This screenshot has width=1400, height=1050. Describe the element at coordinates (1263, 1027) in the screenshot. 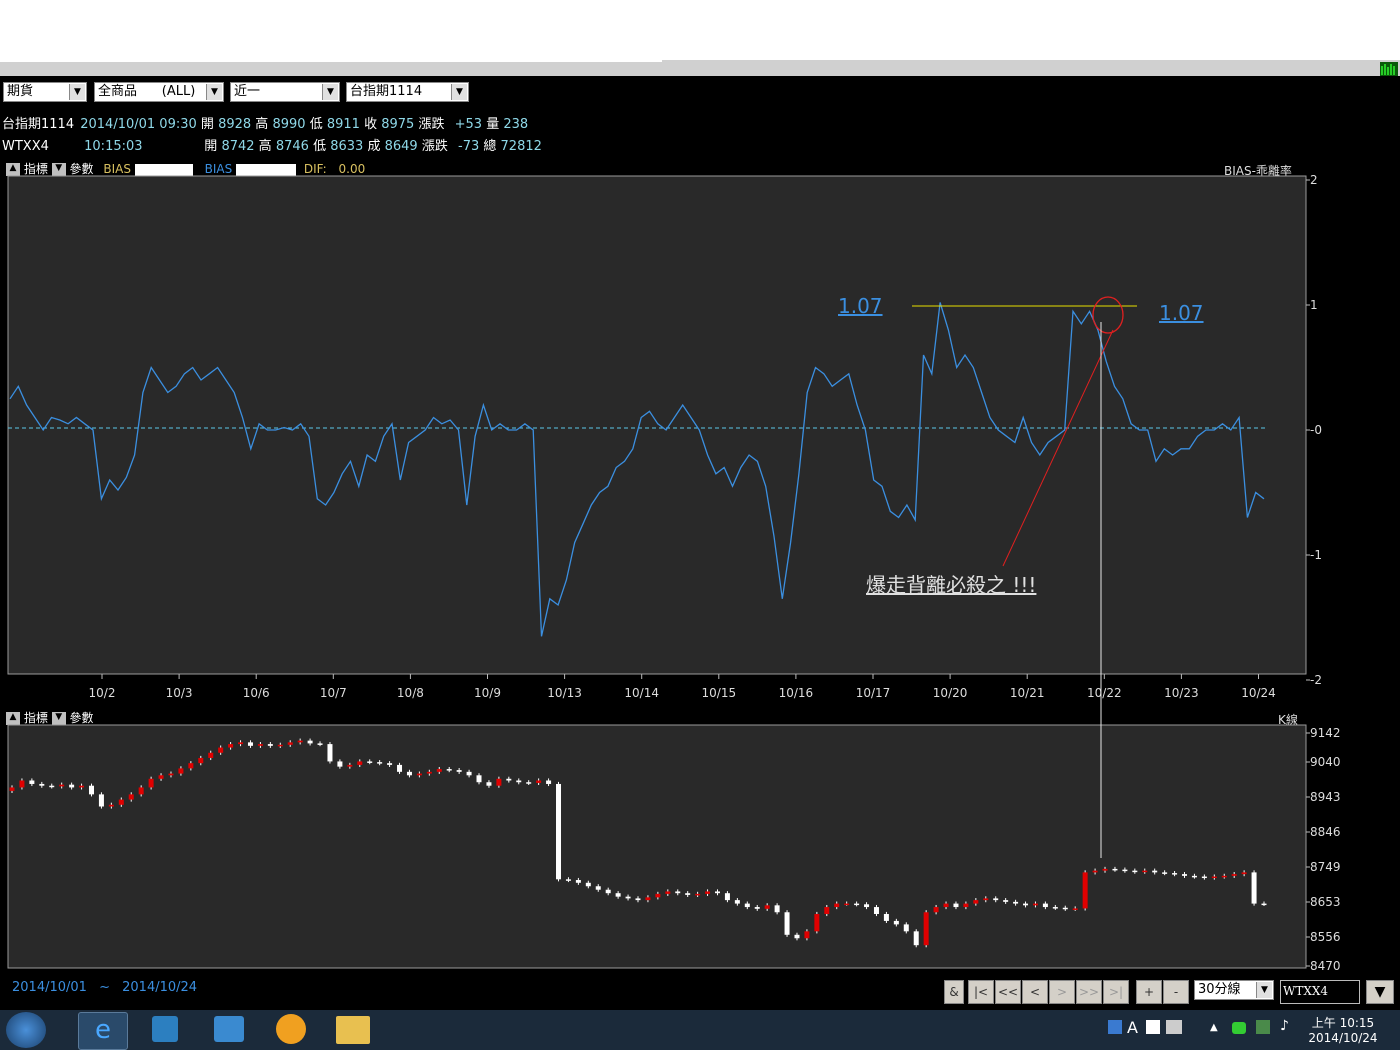

I see `network-icon` at that location.